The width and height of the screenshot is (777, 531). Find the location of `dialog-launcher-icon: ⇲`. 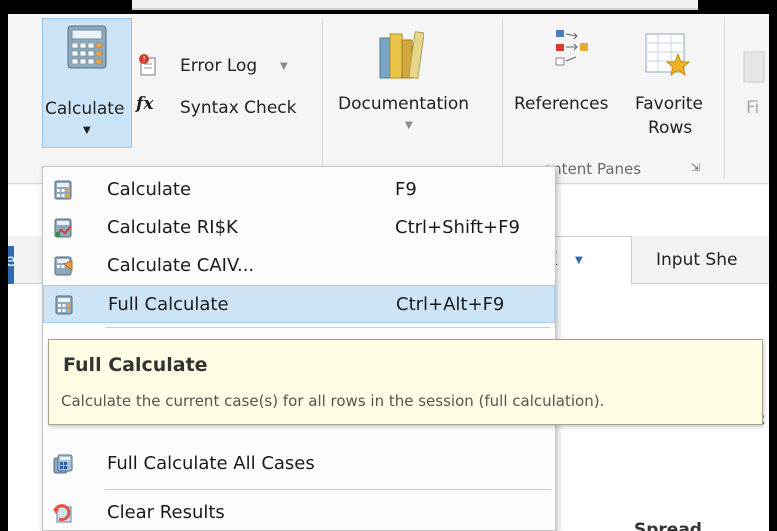

dialog-launcher-icon: ⇲ is located at coordinates (695, 167).